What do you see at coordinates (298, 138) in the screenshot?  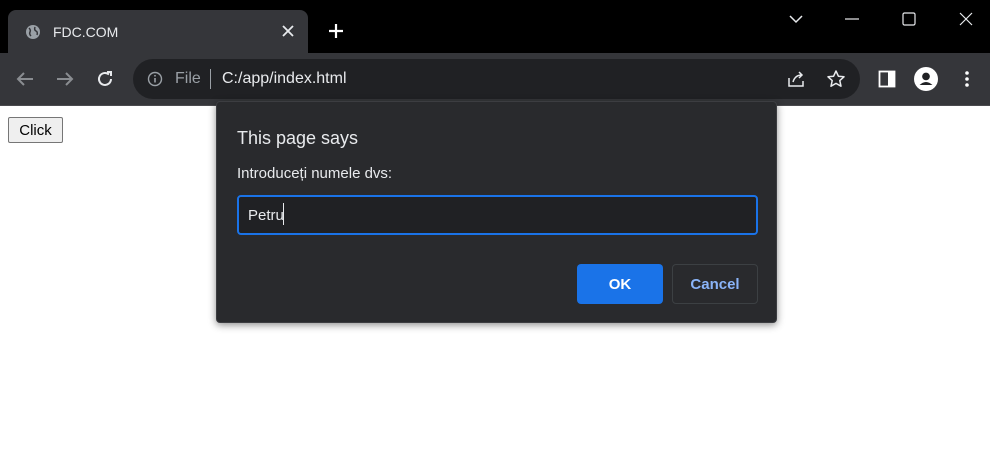 I see `dialog-title: This page says` at bounding box center [298, 138].